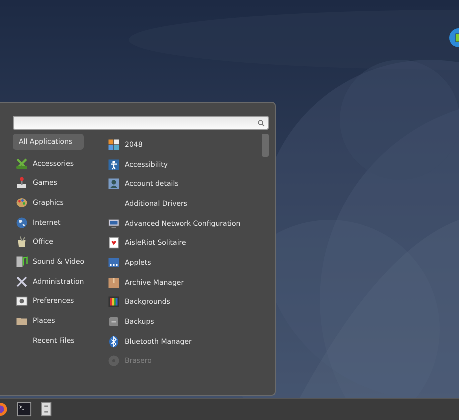 This screenshot has width=459, height=420. Describe the element at coordinates (22, 222) in the screenshot. I see `globe-icon` at that location.